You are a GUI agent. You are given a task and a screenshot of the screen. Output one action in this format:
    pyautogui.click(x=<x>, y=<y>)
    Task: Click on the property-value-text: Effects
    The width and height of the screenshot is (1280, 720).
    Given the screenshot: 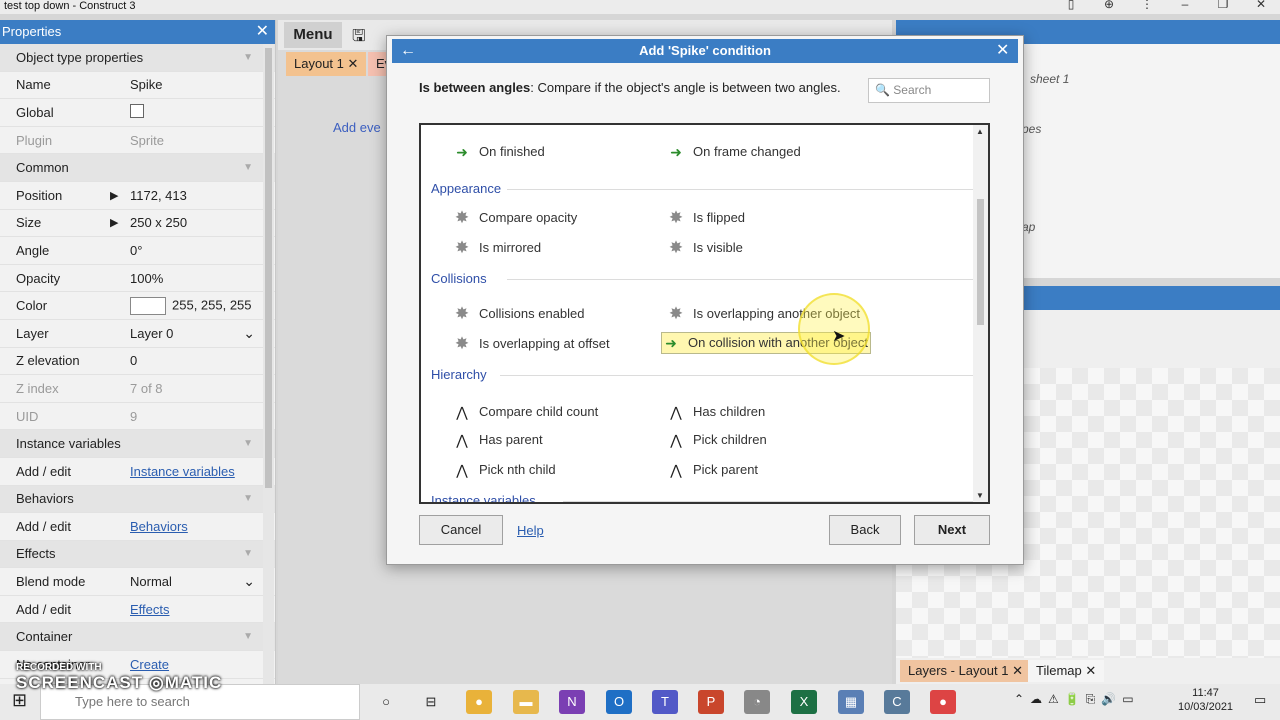 What is the action you would take?
    pyautogui.click(x=150, y=609)
    